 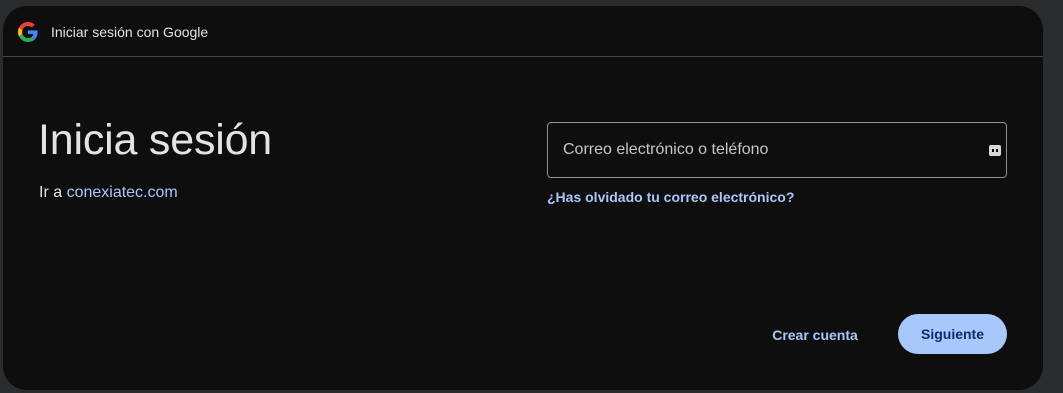 I want to click on email-input, so click(x=777, y=150).